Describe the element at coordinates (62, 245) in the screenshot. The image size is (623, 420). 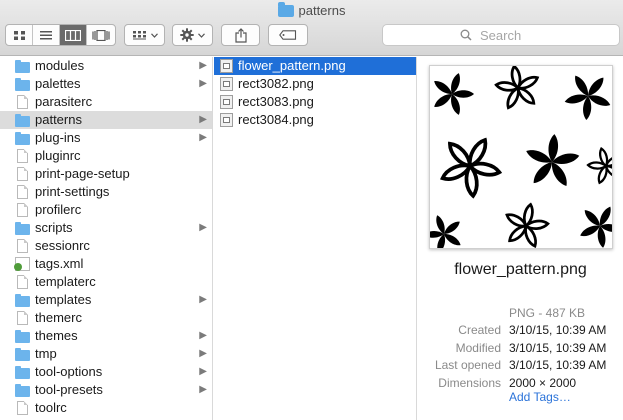
I see `list-item-label: sessionrc` at that location.